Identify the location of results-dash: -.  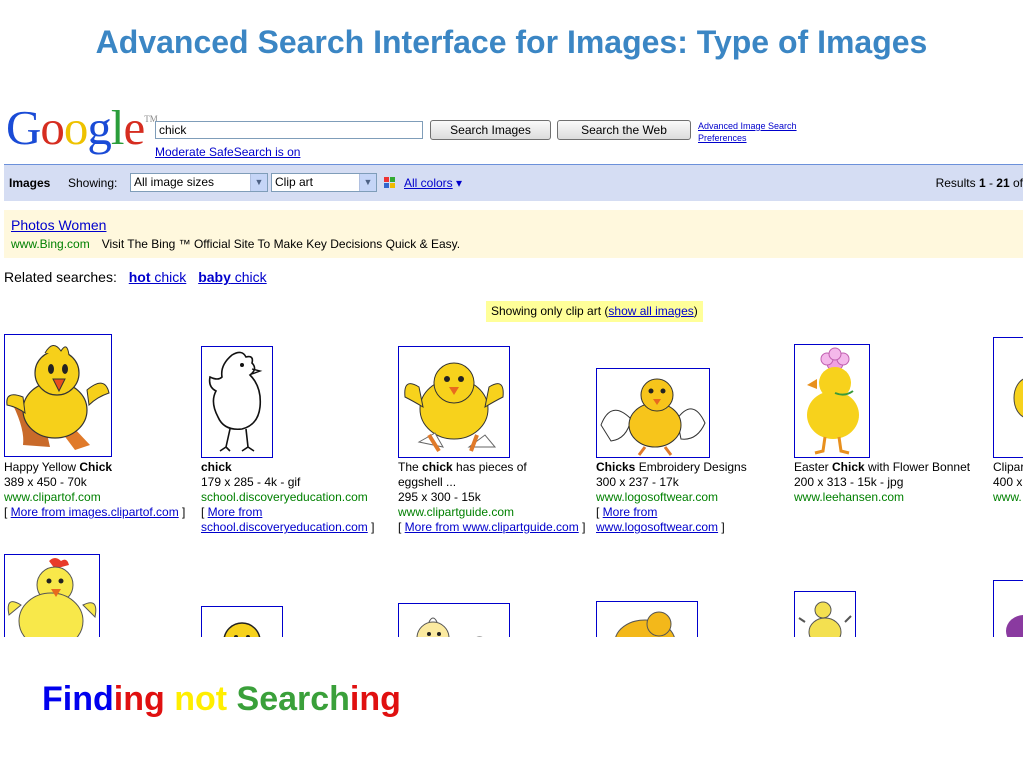
(991, 183).